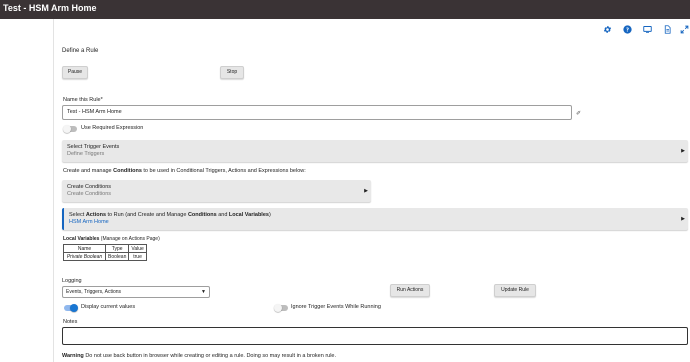 Image resolution: width=690 pixels, height=362 pixels. What do you see at coordinates (127, 171) in the screenshot?
I see `conditions-intro-bold: Conditions` at bounding box center [127, 171].